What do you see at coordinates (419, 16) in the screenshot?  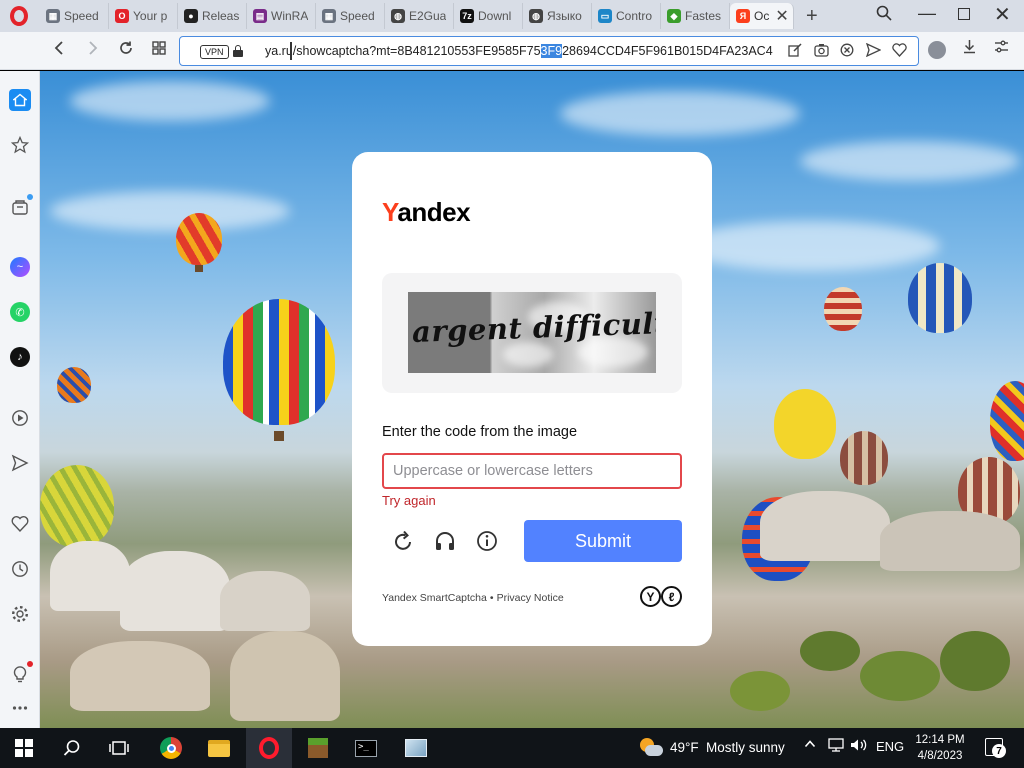 I see `tab-6: ◍ E2Gua` at bounding box center [419, 16].